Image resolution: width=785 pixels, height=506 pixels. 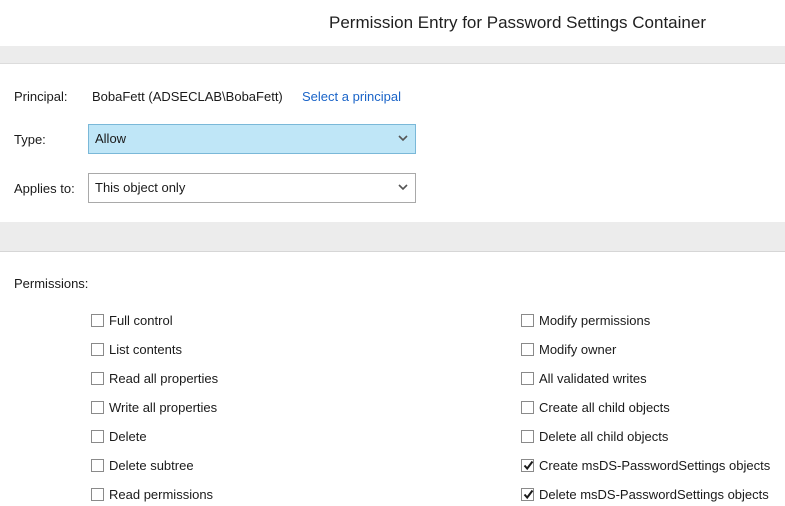 I want to click on permission-label: Modify permissions, so click(x=595, y=320).